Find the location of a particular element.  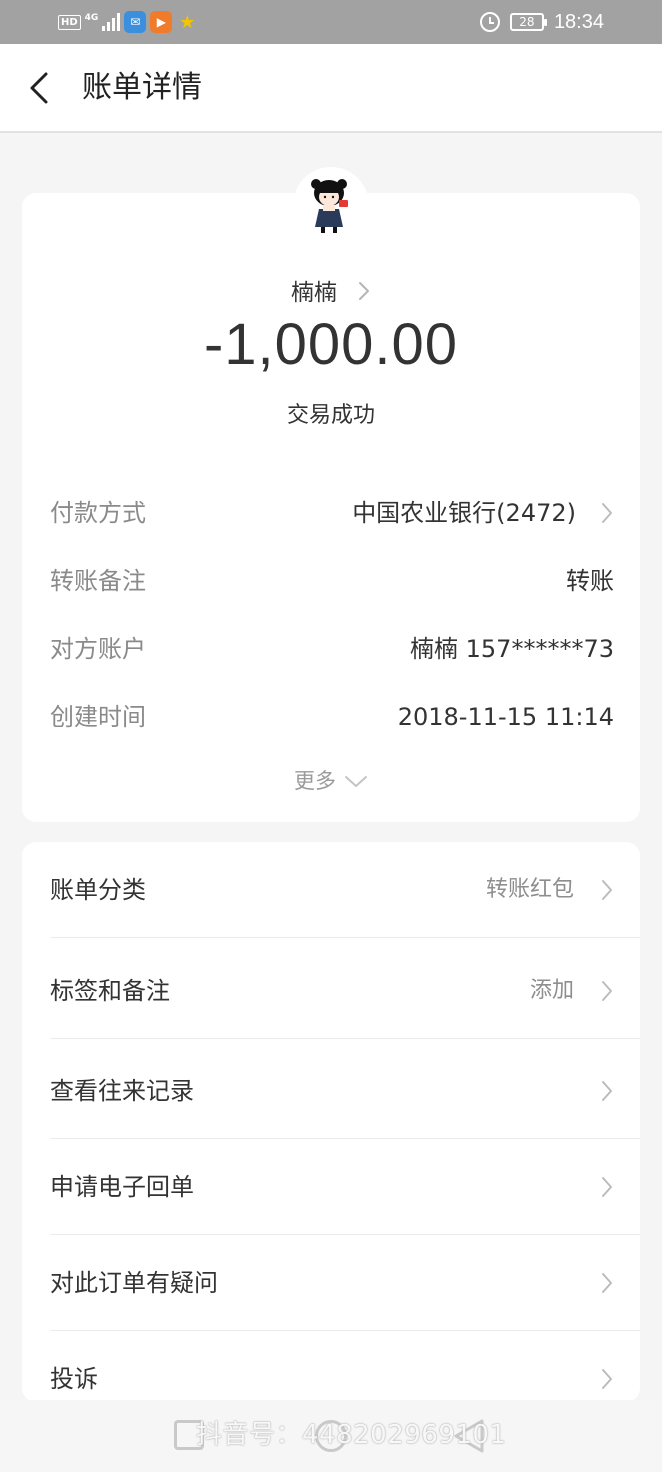

video-app-icon: ▶ is located at coordinates (161, 22).